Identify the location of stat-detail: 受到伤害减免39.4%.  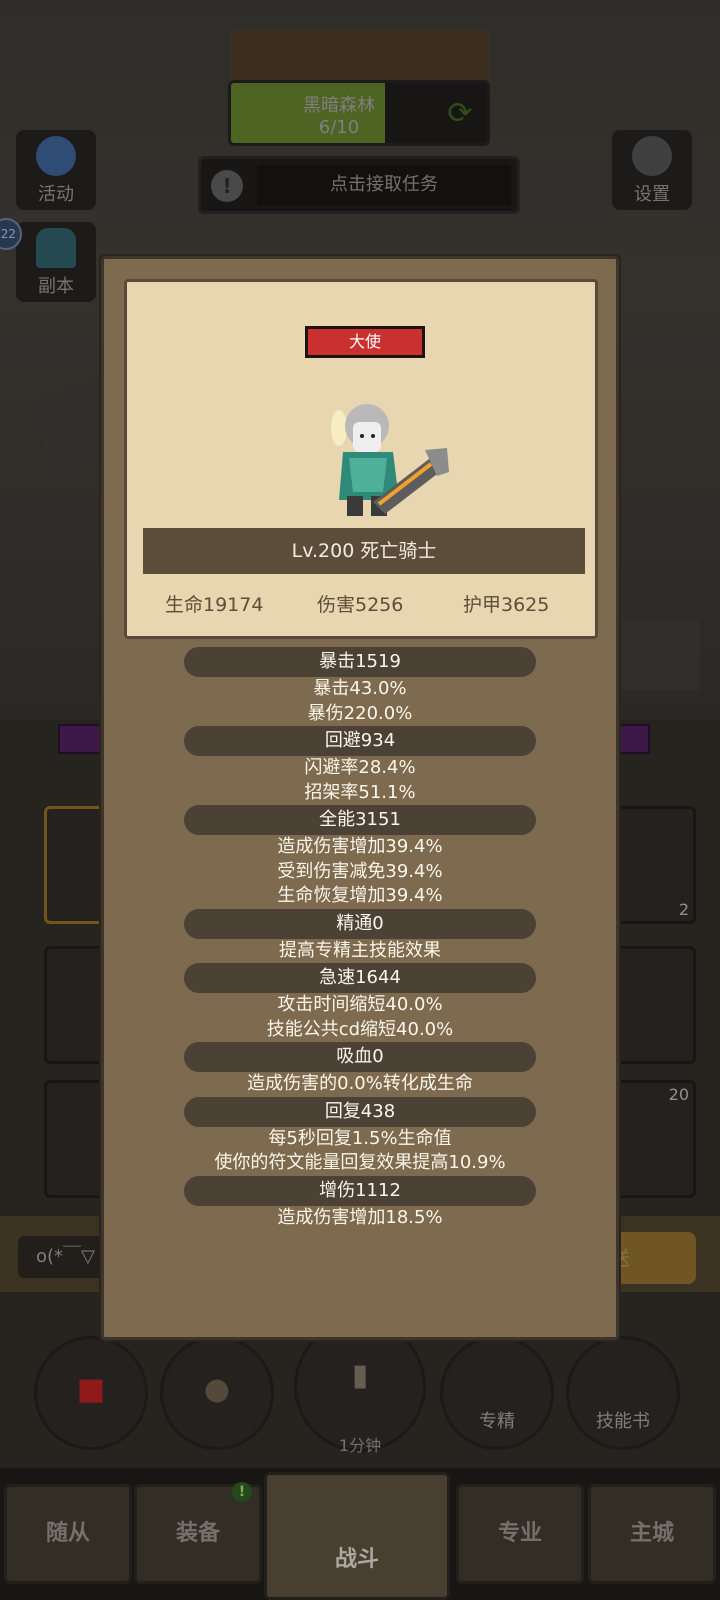
(360, 871).